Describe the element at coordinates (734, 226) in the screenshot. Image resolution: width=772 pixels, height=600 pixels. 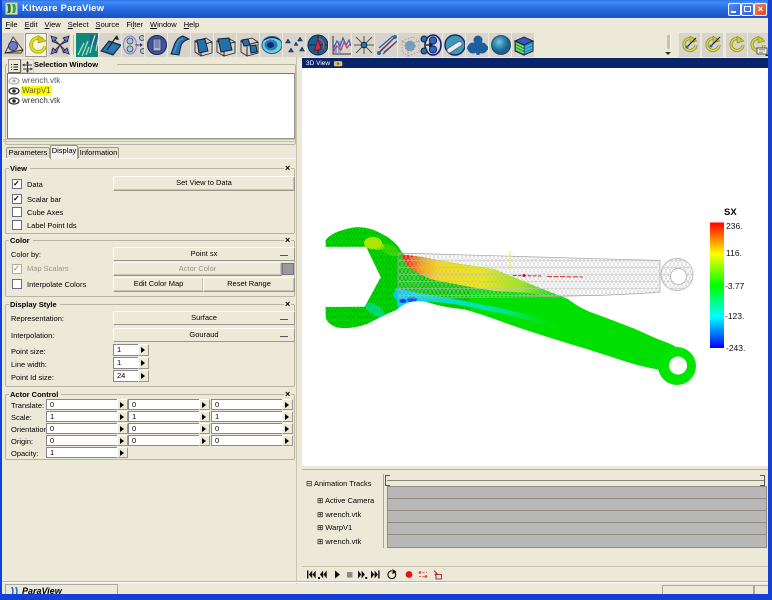
I see `svg-text: 236.` at that location.